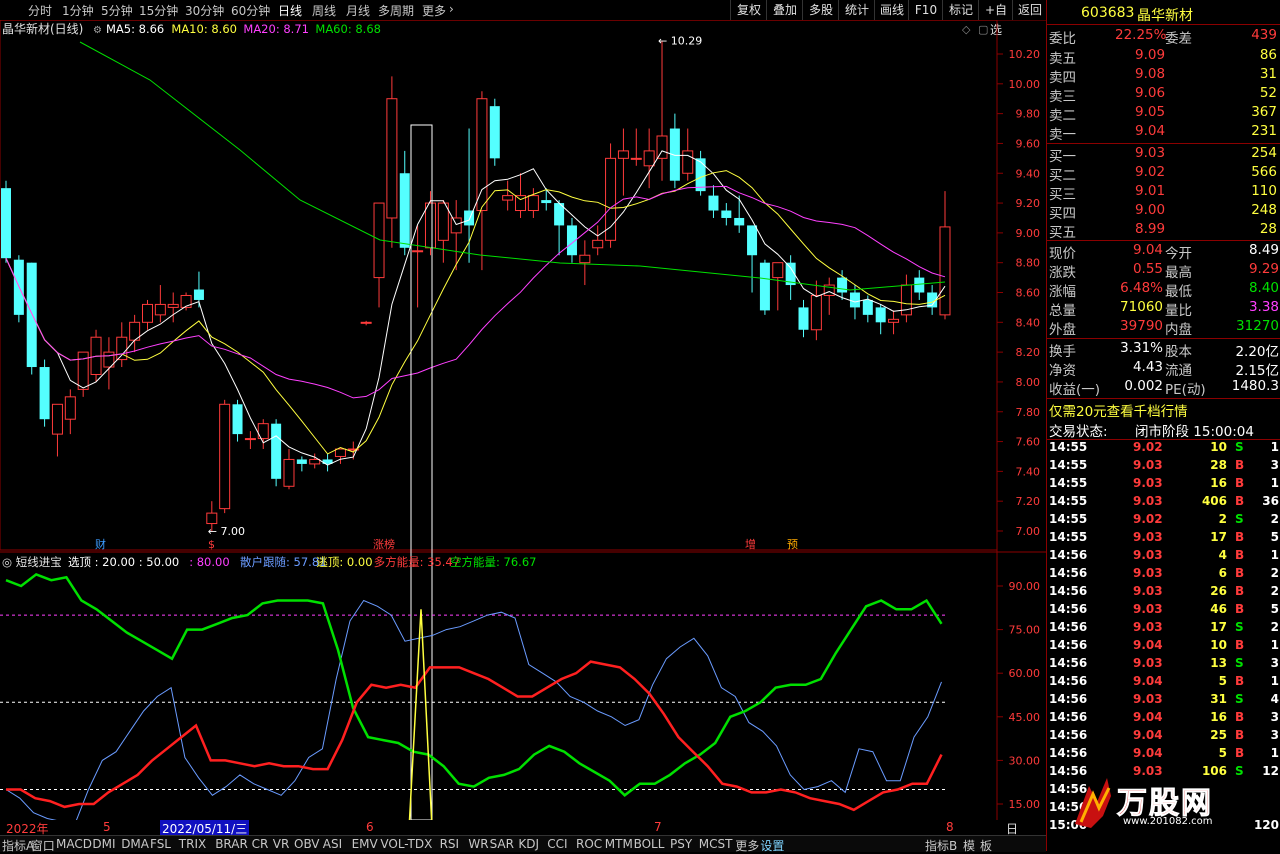  What do you see at coordinates (1143, 386) in the screenshot?
I see `stat-value: 0.002` at bounding box center [1143, 386].